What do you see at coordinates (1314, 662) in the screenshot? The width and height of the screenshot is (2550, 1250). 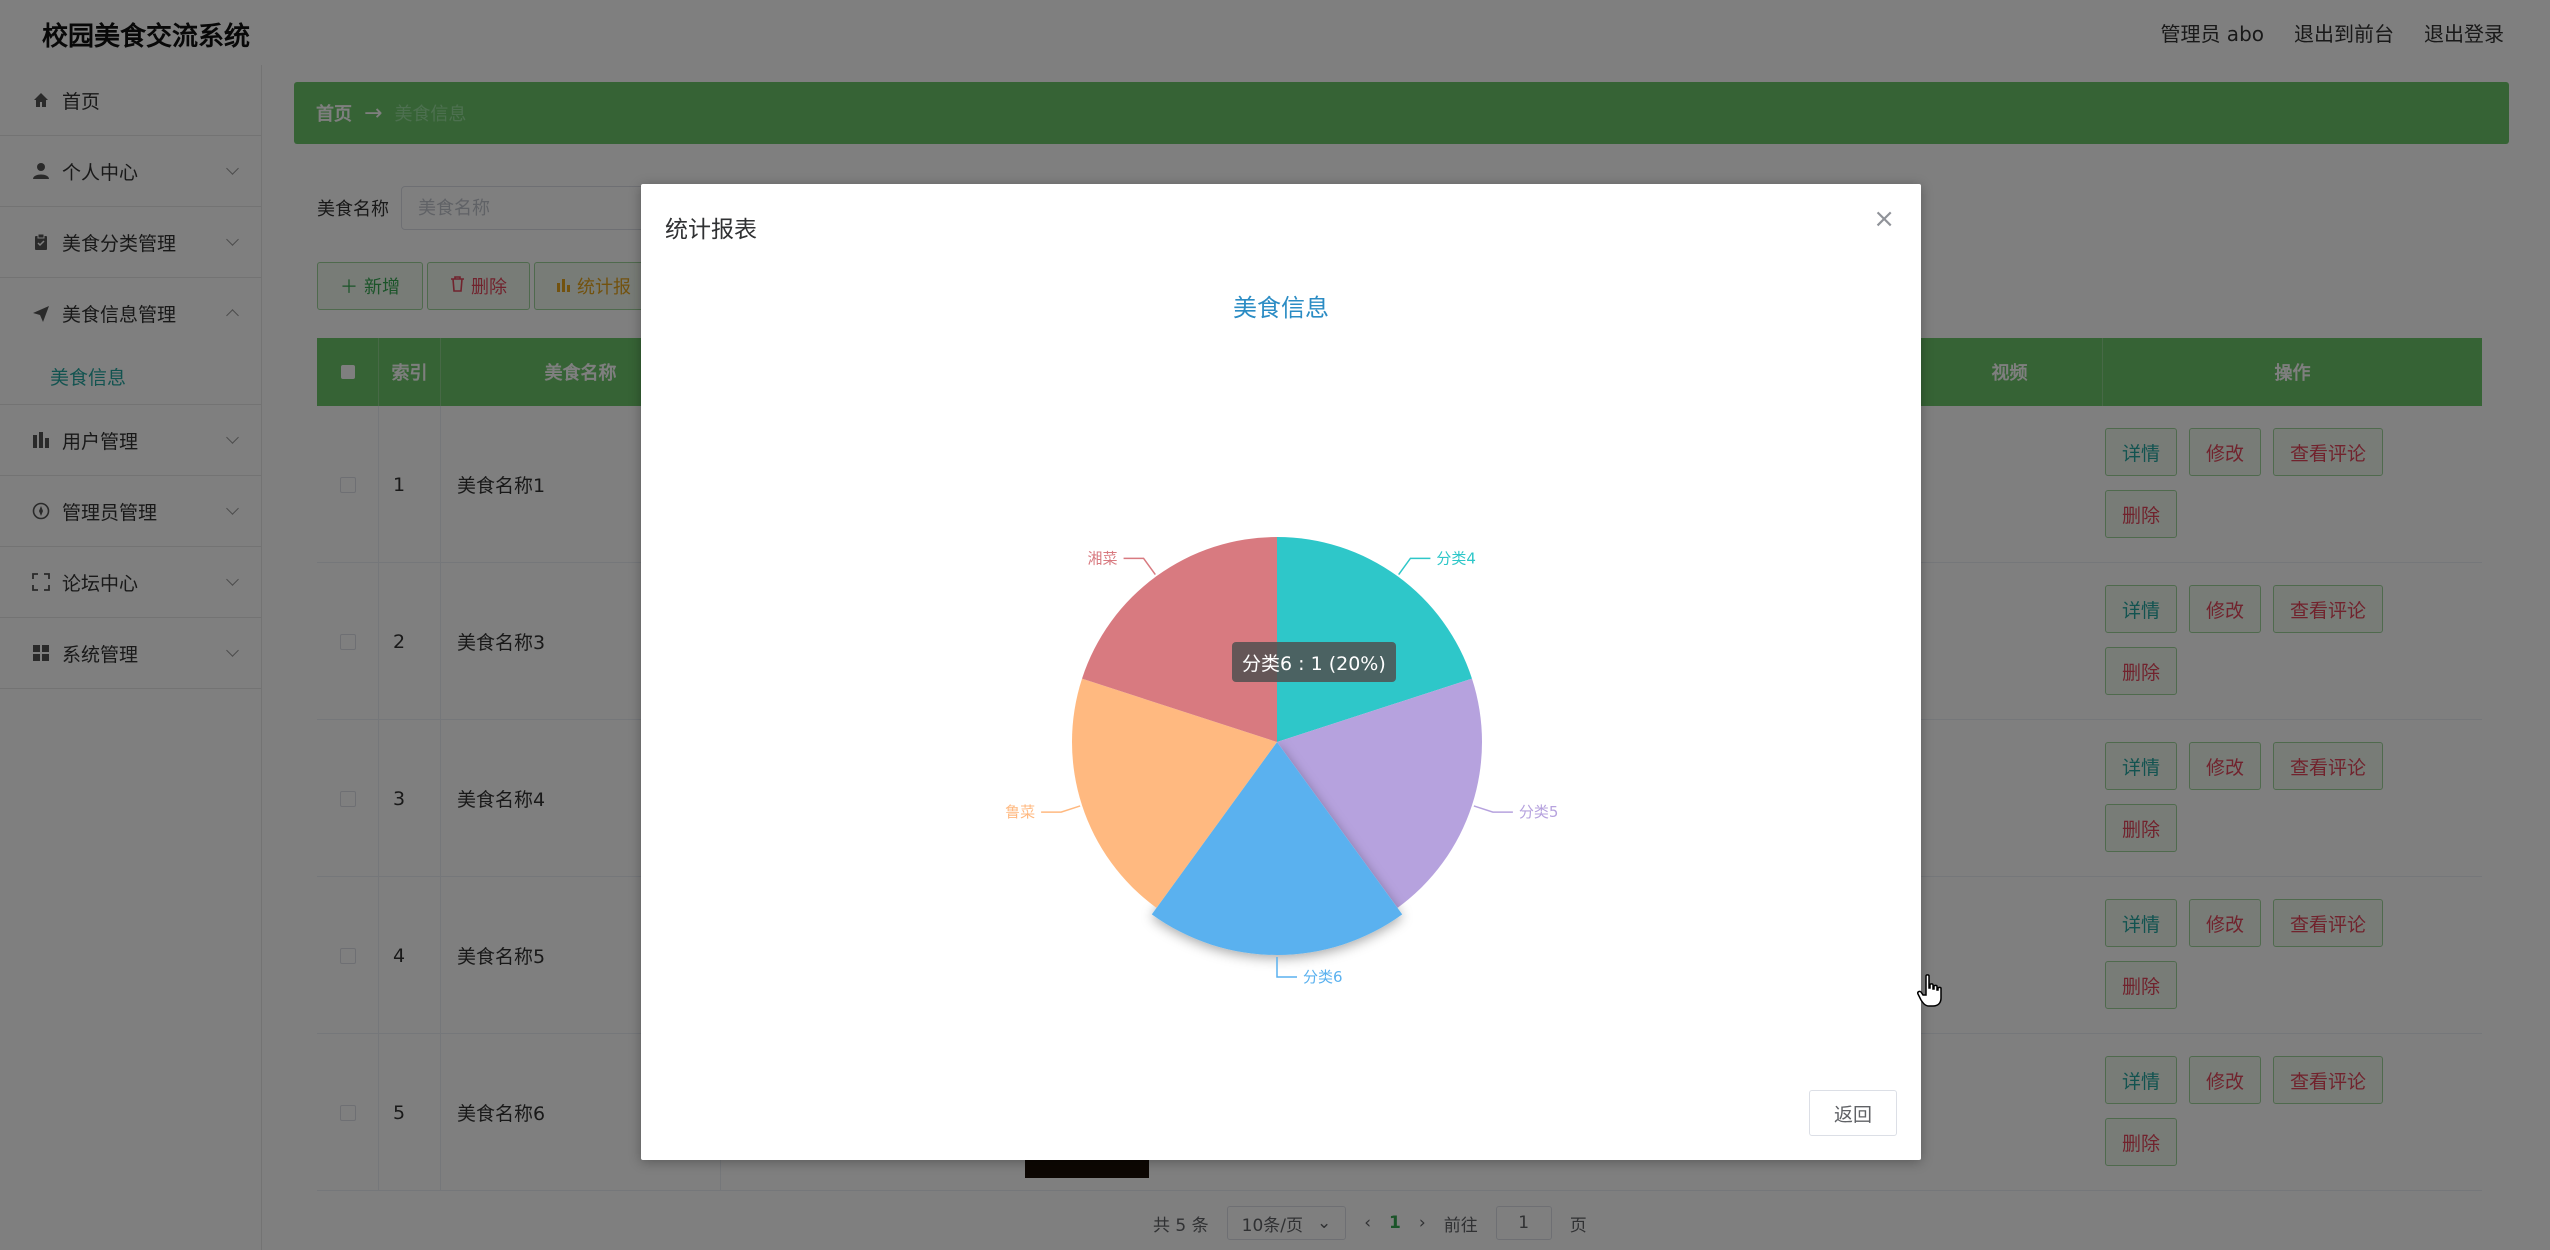 I see `chart-tooltip: 分类6 : 1 (20%)` at bounding box center [1314, 662].